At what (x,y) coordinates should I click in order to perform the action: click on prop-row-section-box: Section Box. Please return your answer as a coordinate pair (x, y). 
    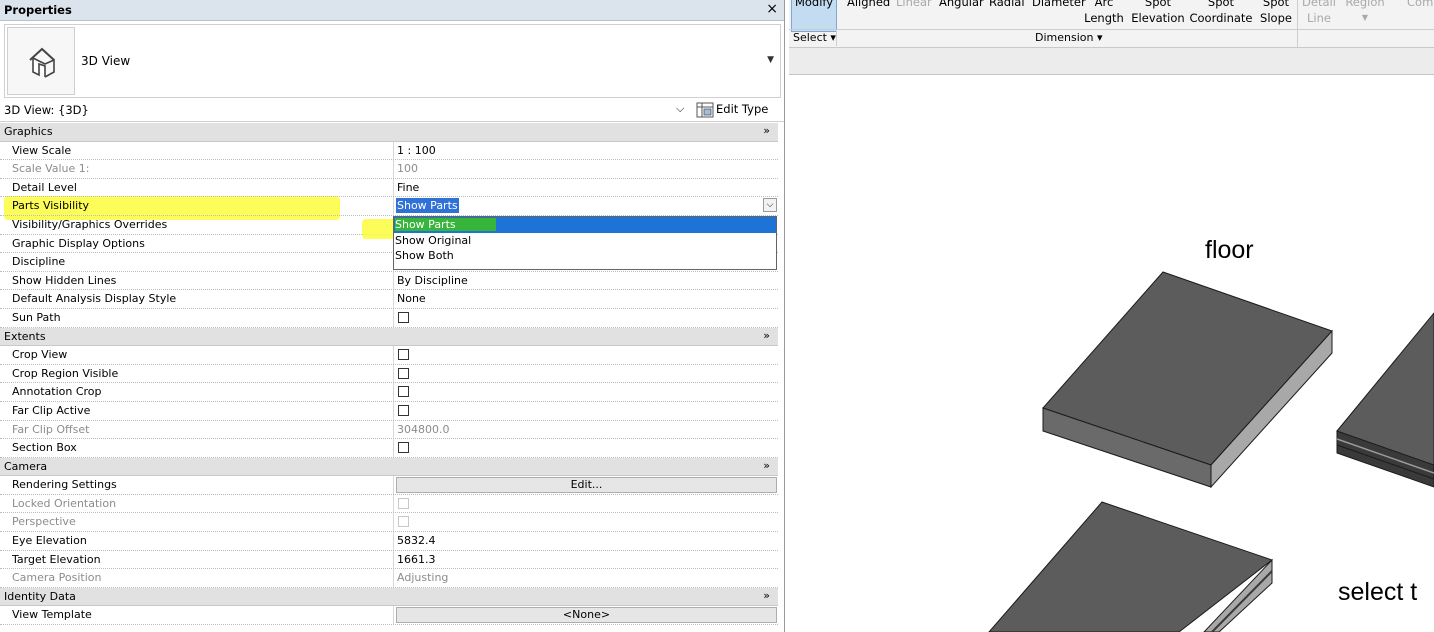
    Looking at the image, I should click on (389, 448).